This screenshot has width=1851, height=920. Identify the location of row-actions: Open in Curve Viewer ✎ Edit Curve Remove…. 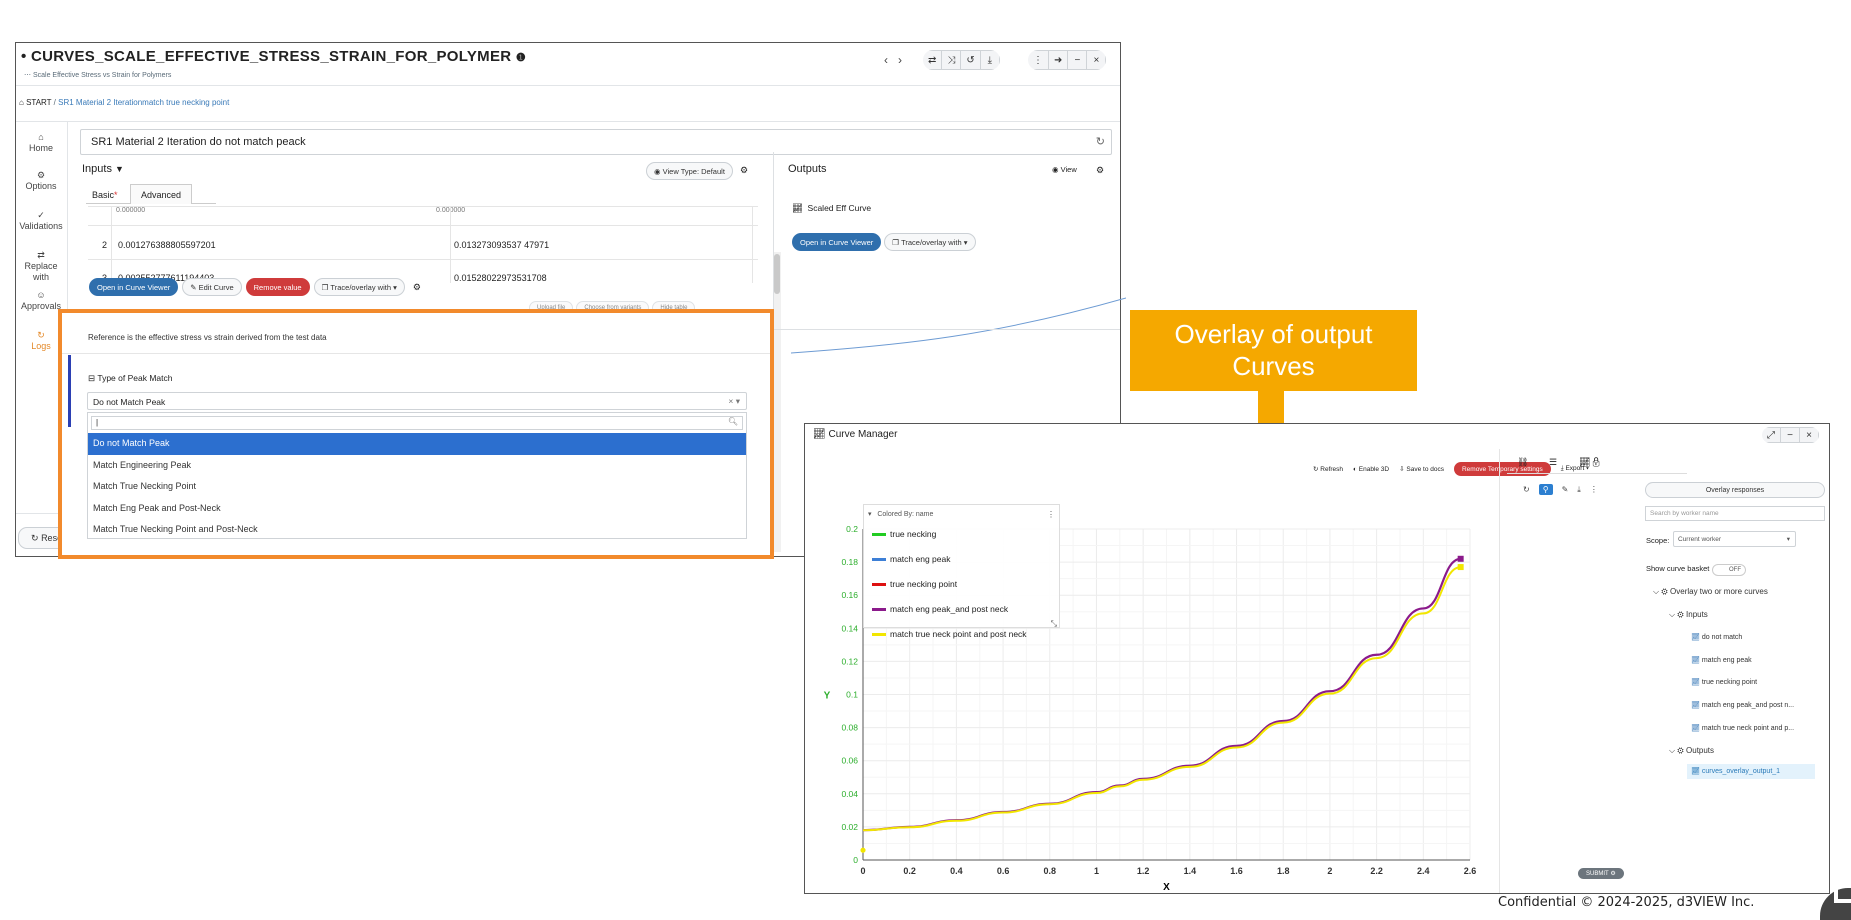
(255, 287).